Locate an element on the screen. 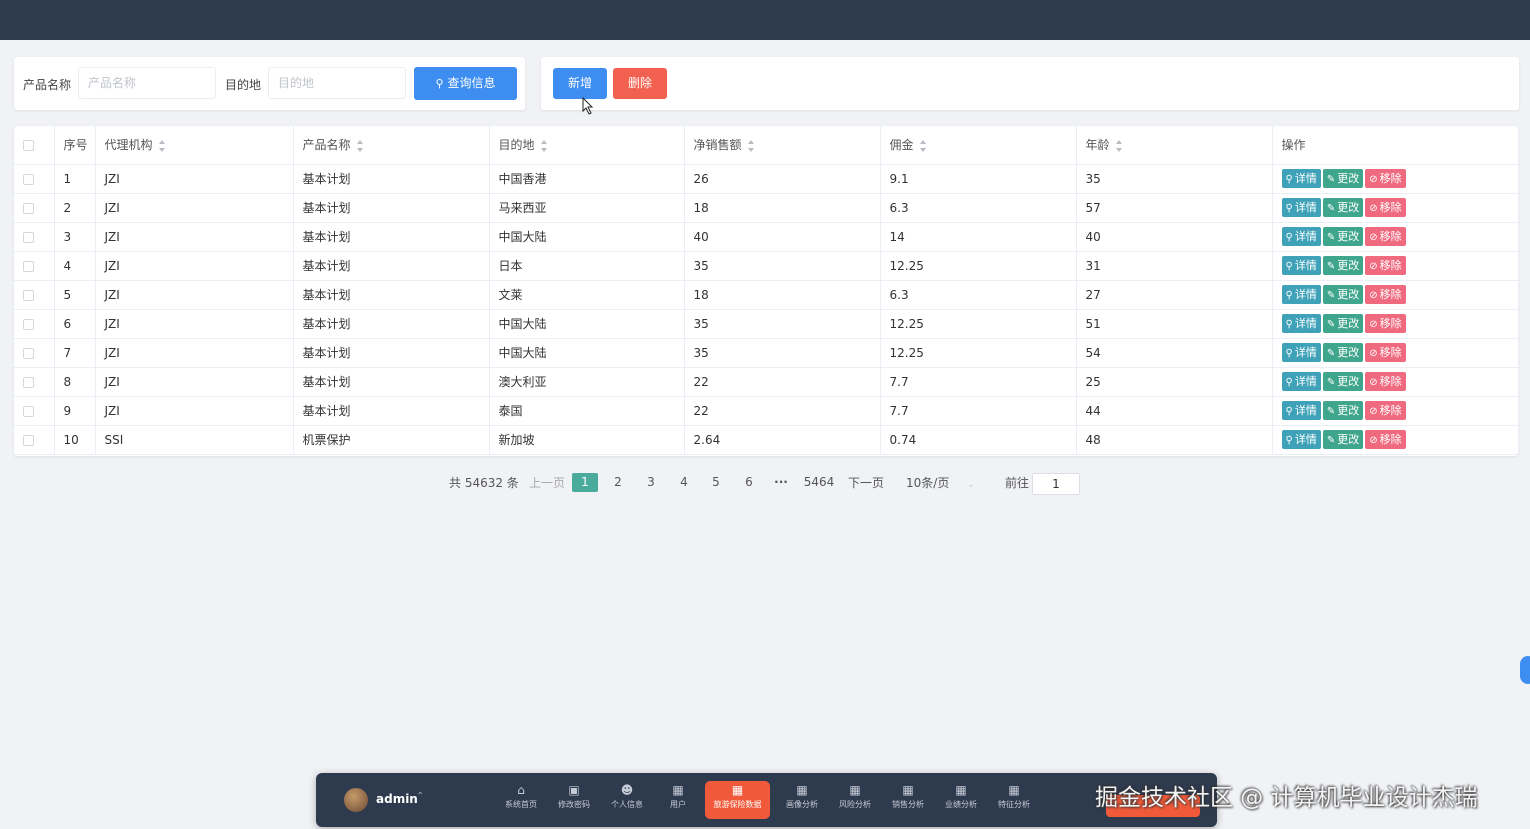 Image resolution: width=1530 pixels, height=829 pixels. select-all-cell is located at coordinates (34, 145).